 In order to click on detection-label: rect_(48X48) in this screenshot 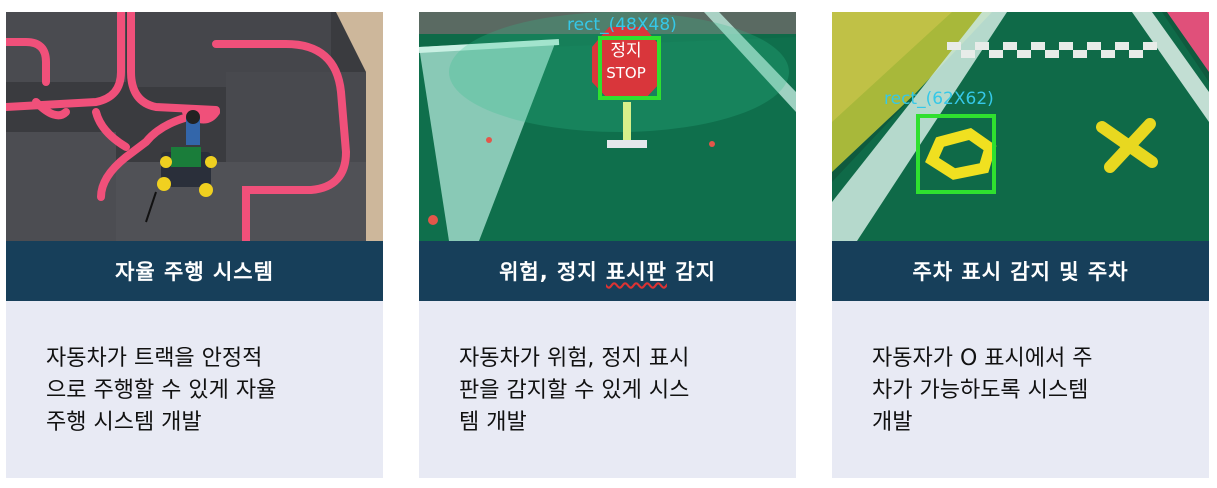, I will do `click(622, 25)`.